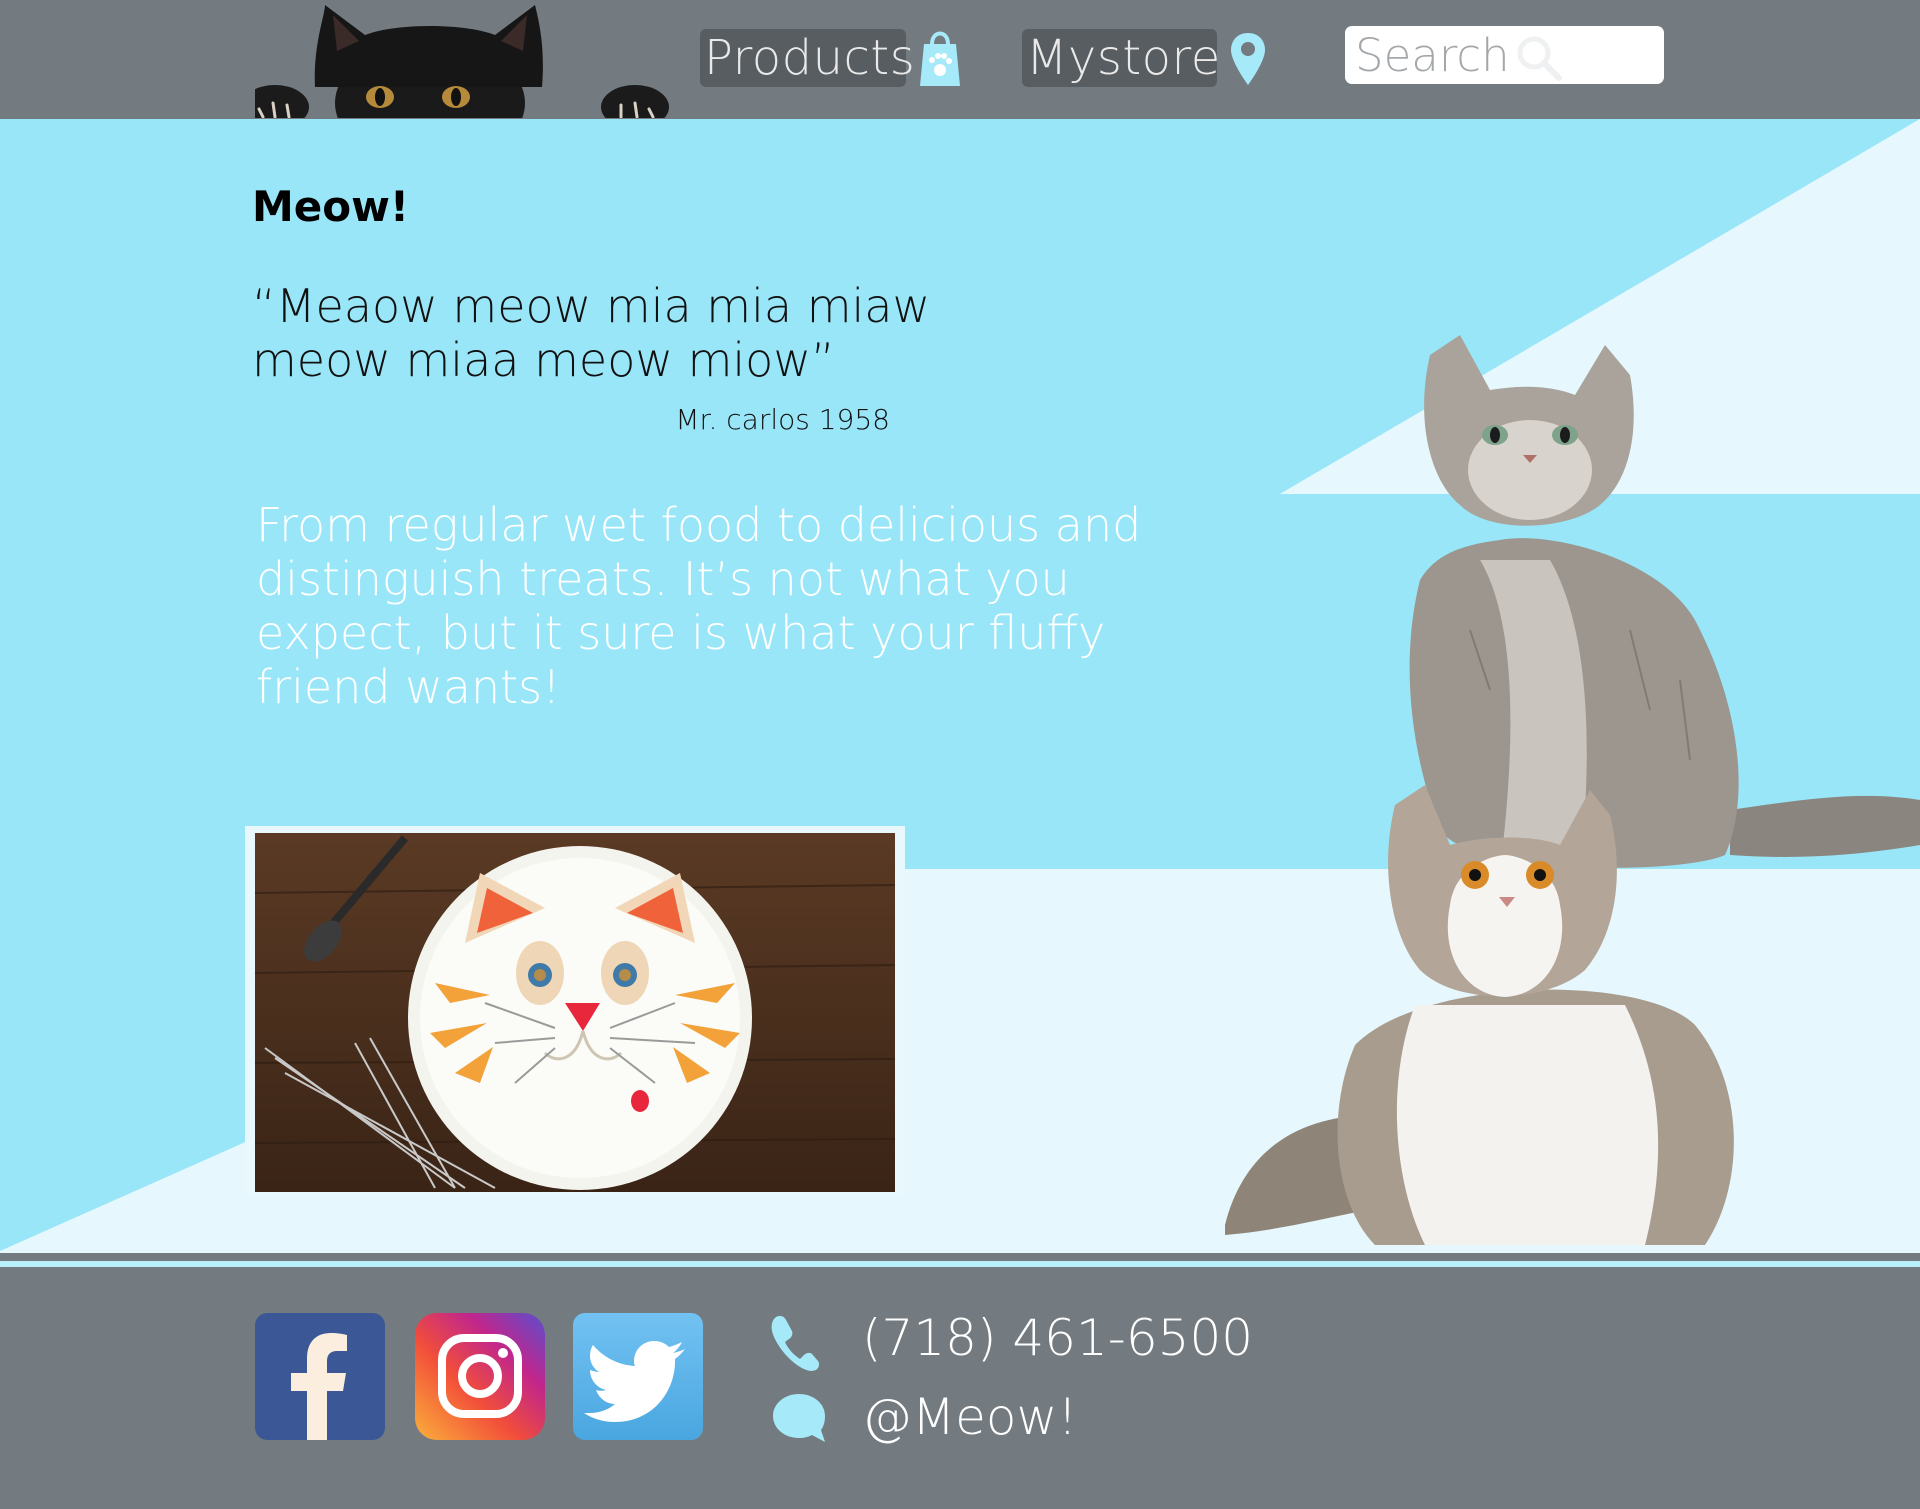 The width and height of the screenshot is (1920, 1509). Describe the element at coordinates (1121, 58) in the screenshot. I see `nav-mystore-button: Mystore` at that location.